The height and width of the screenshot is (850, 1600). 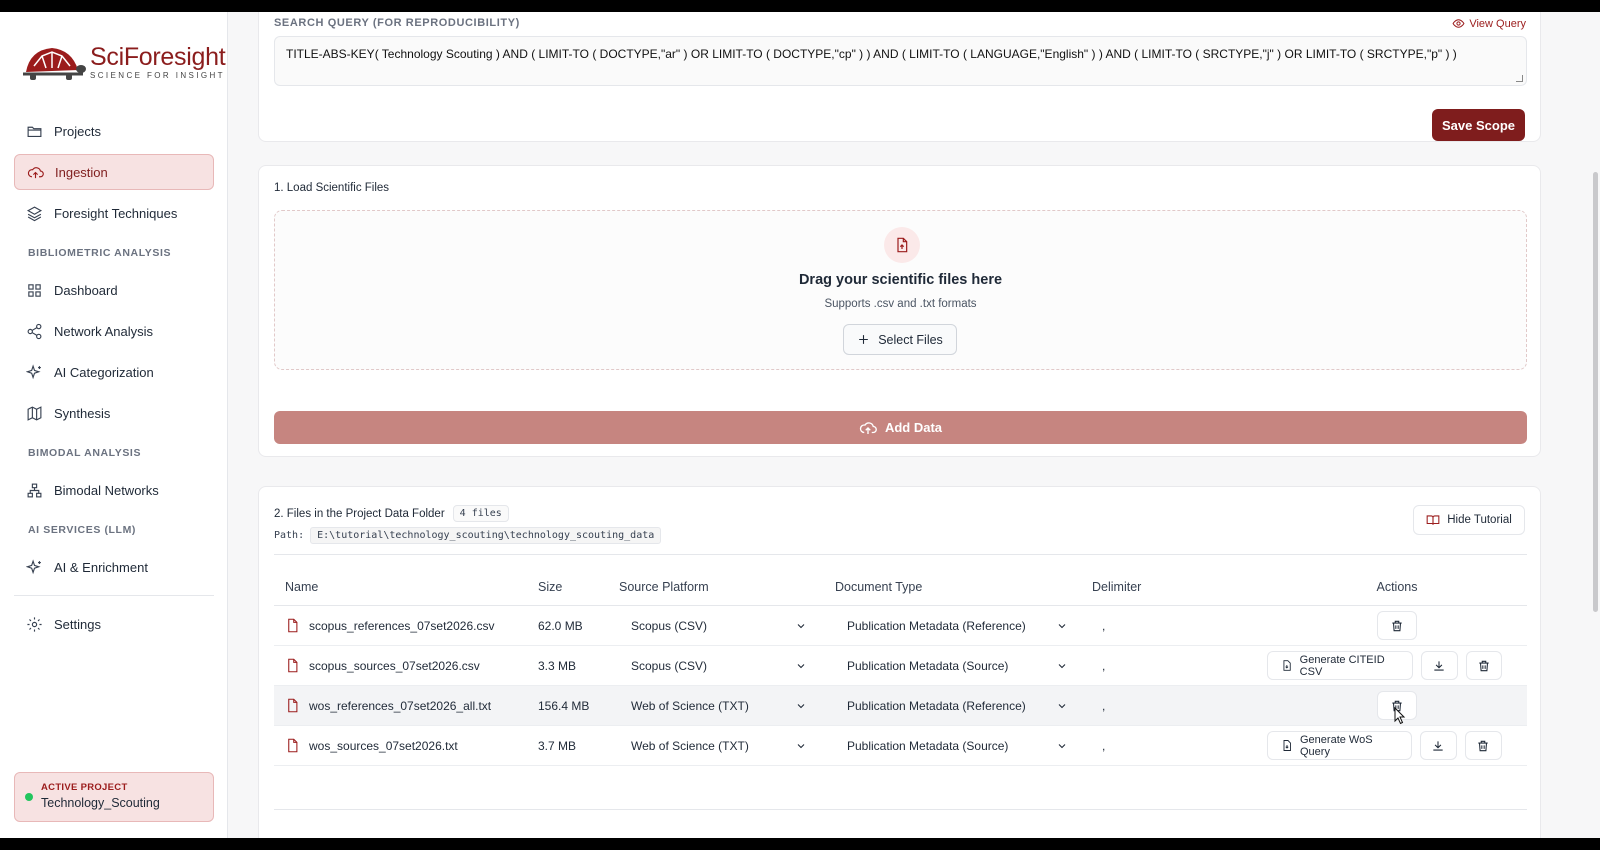 What do you see at coordinates (900, 280) in the screenshot?
I see `dropzone-title: Drag your scientific files here` at bounding box center [900, 280].